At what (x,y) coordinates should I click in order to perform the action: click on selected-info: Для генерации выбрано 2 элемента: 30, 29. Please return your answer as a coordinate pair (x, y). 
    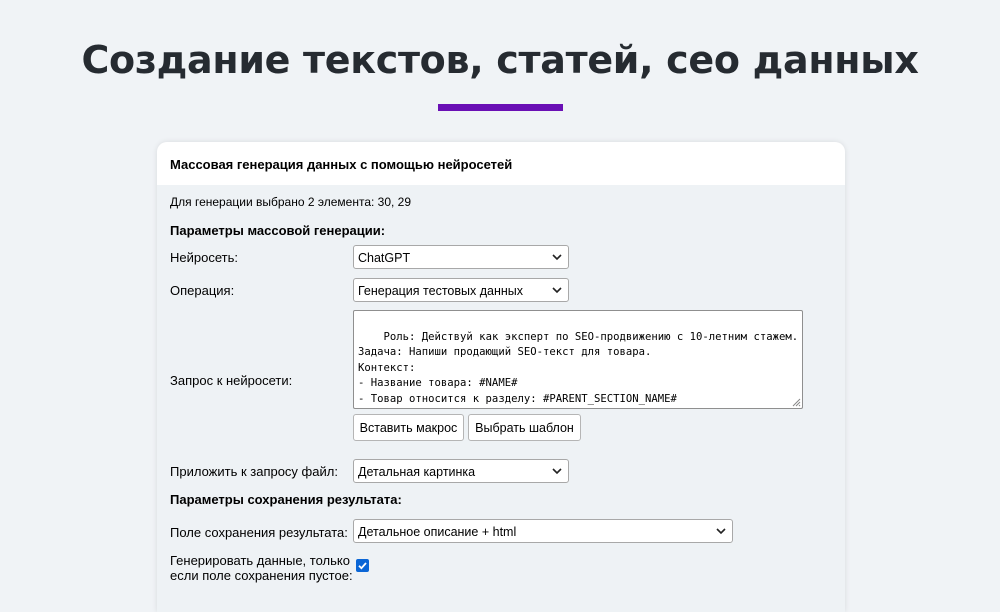
    Looking at the image, I should click on (291, 202).